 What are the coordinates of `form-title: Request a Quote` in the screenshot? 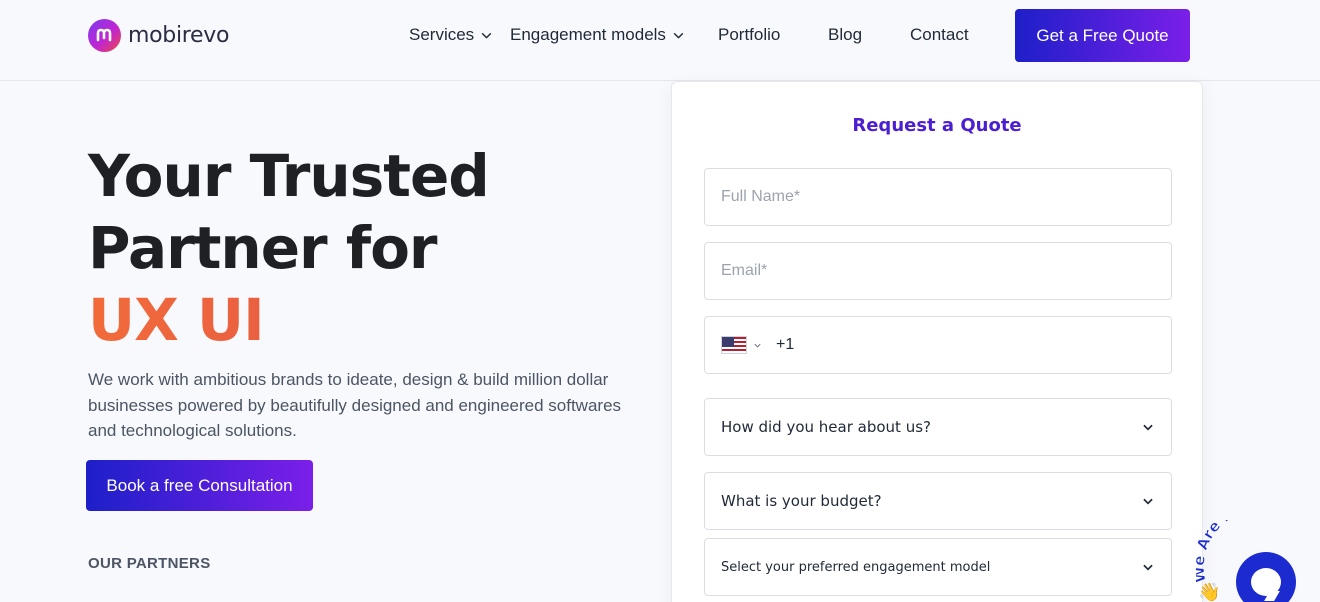 It's located at (937, 125).